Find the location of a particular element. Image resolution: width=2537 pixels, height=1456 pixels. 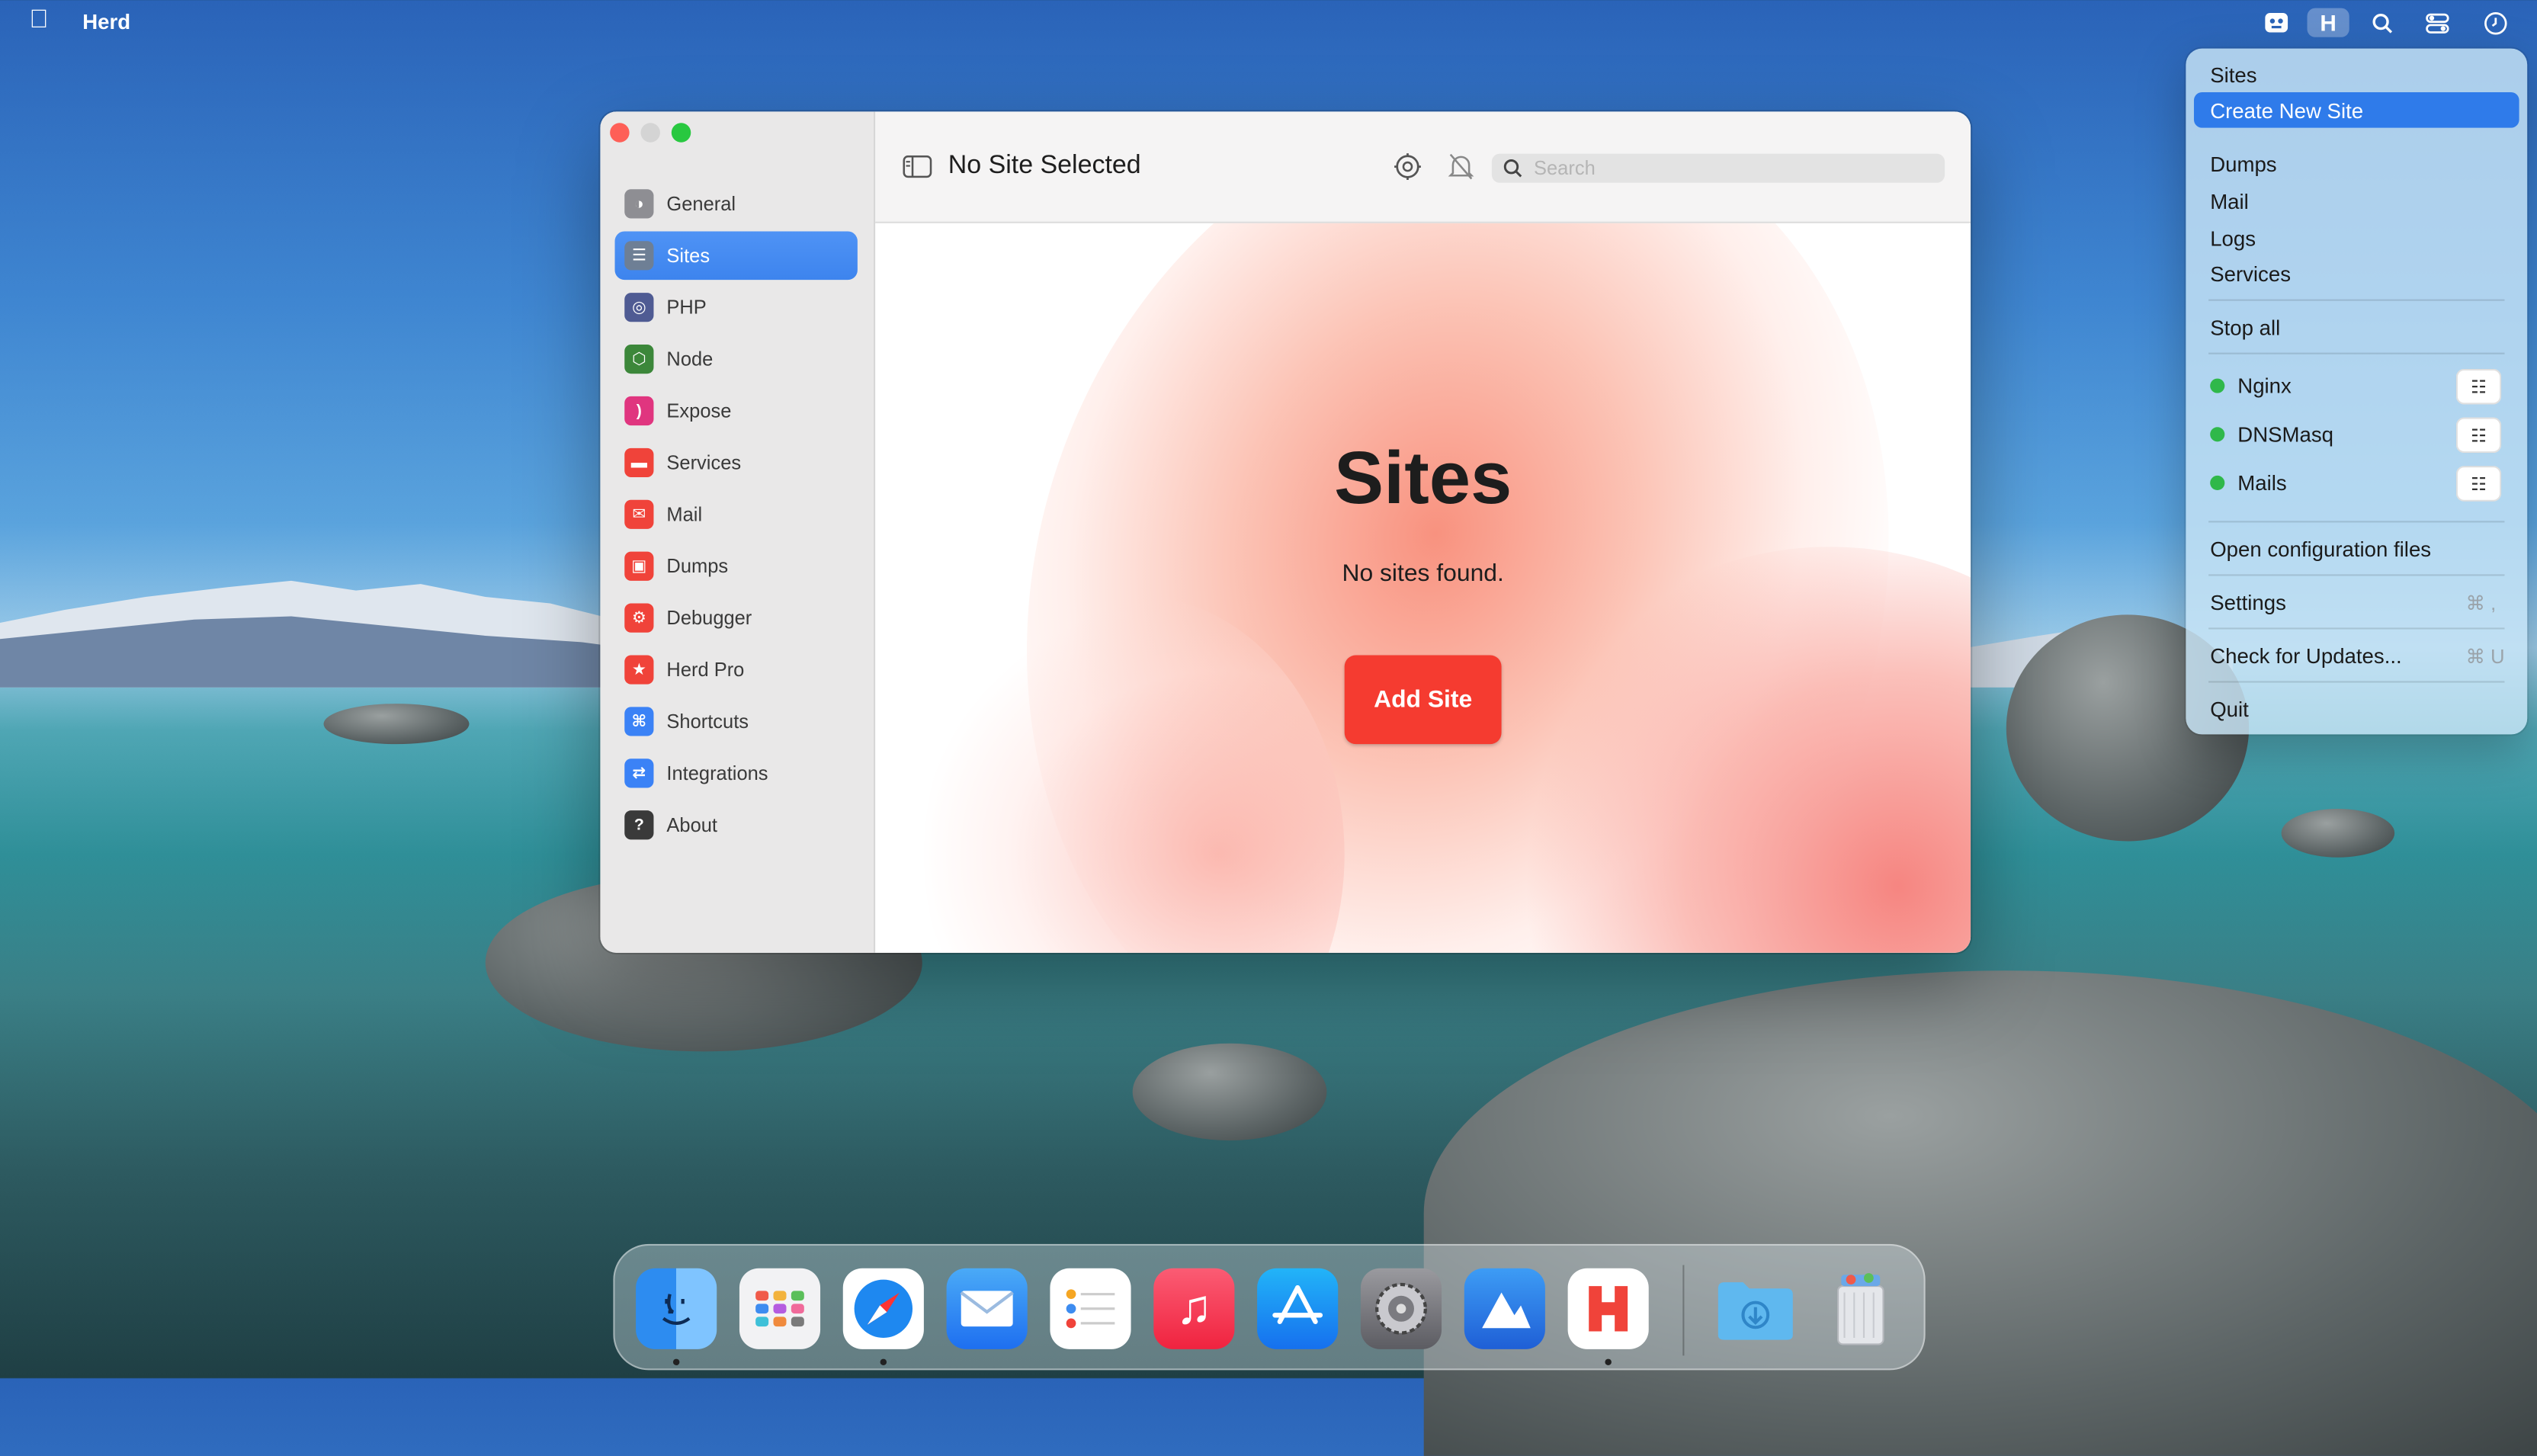

menu-item-logs: Logs is located at coordinates (2233, 238).